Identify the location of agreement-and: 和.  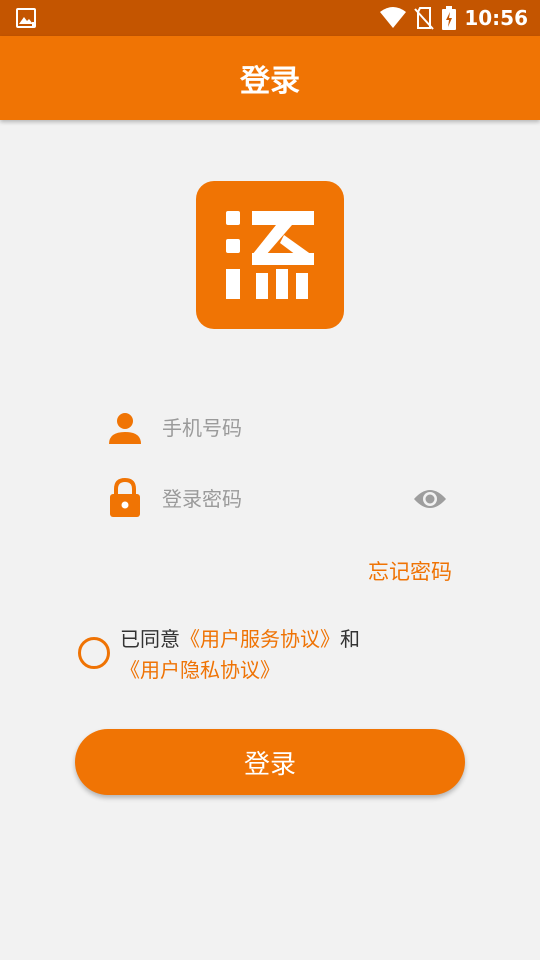
(350, 639).